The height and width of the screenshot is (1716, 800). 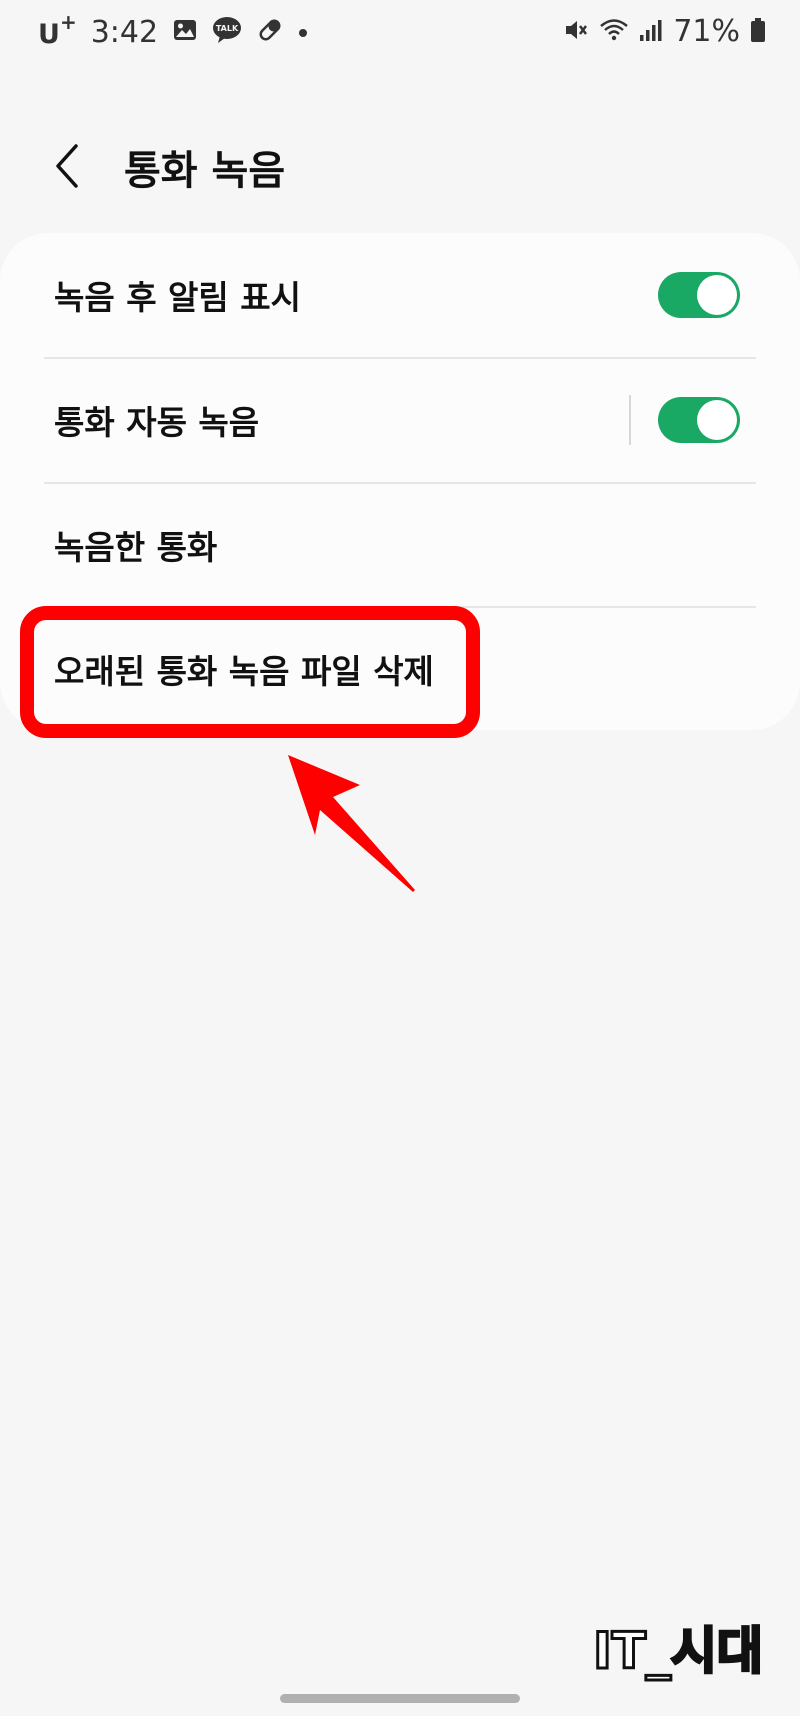 I want to click on kakaotalk-icon: TALK, so click(x=227, y=32).